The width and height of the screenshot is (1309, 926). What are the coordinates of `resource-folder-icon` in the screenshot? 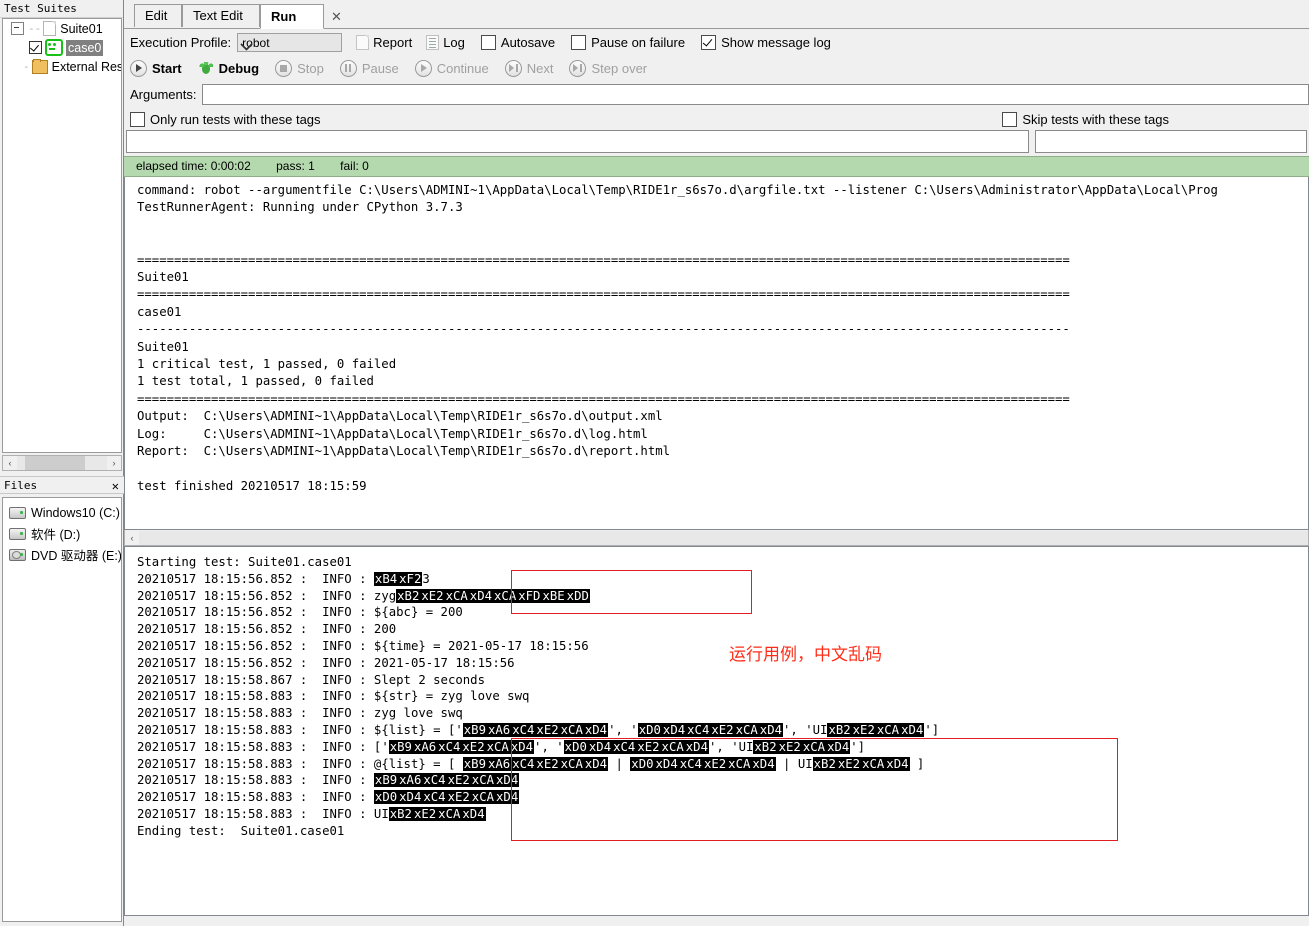 It's located at (39, 66).